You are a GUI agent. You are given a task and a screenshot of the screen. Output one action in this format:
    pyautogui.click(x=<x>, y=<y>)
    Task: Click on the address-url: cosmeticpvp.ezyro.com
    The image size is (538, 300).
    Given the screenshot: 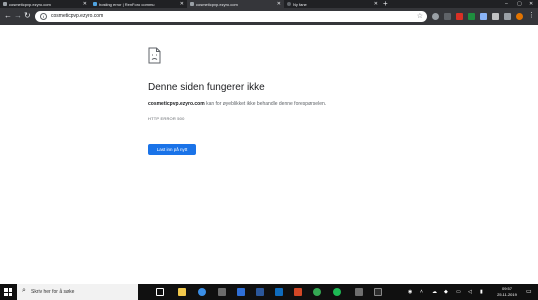 What is the action you would take?
    pyautogui.click(x=77, y=16)
    